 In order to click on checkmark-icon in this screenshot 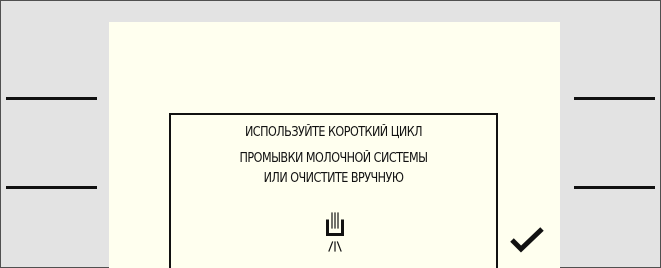, I will do `click(527, 240)`.